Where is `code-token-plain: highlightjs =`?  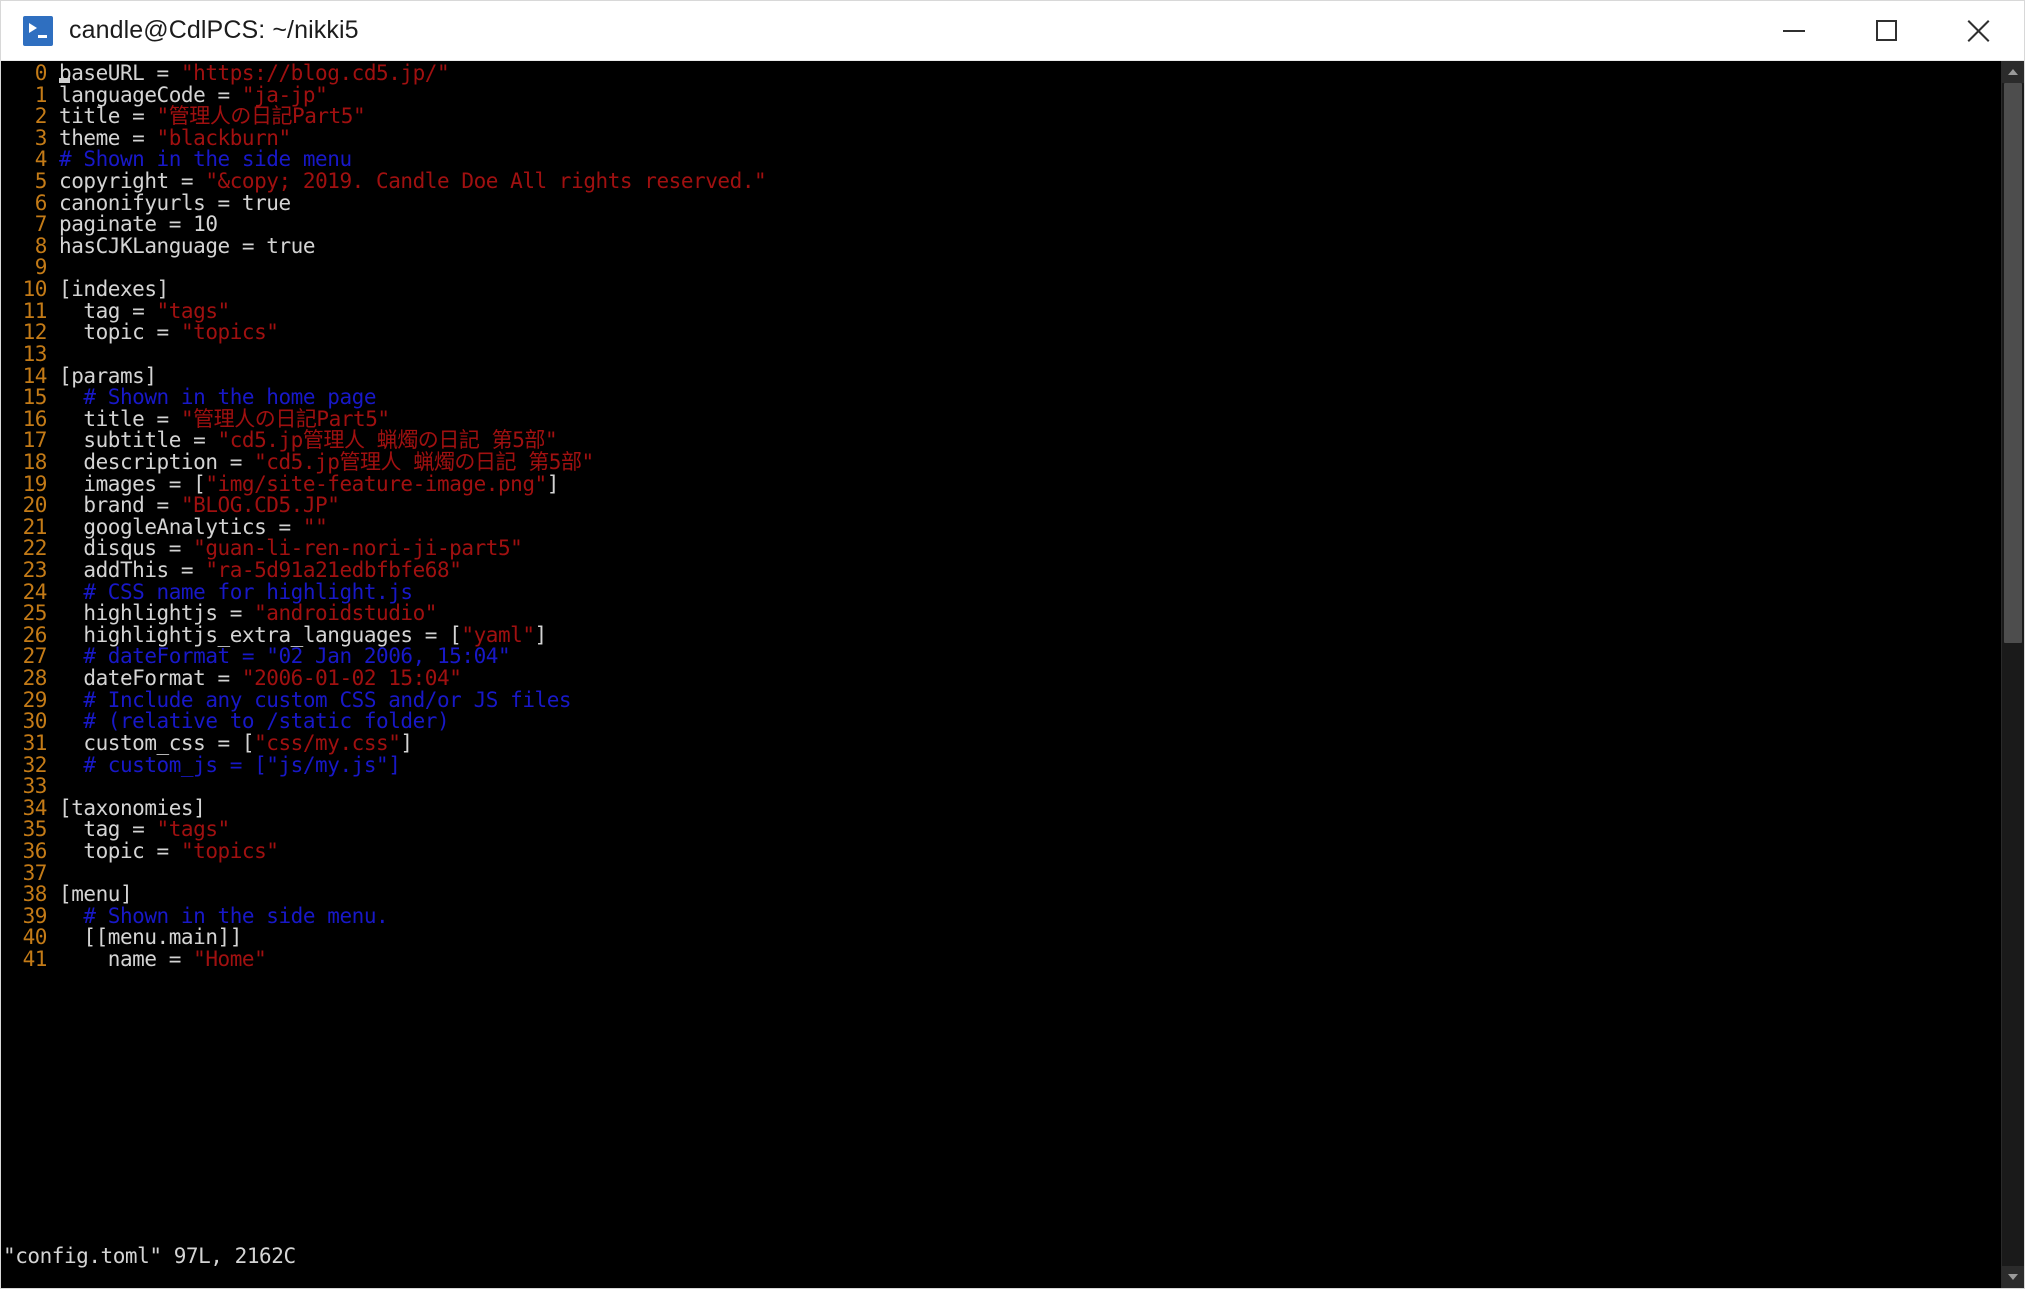 code-token-plain: highlightjs = is located at coordinates (157, 613).